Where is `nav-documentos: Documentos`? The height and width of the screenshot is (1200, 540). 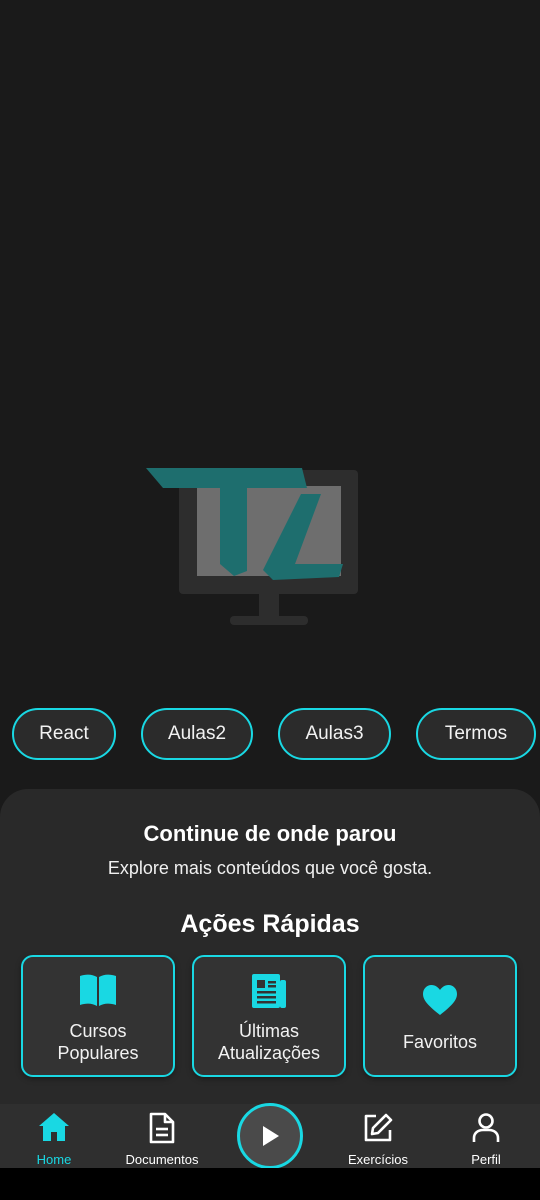 nav-documentos: Documentos is located at coordinates (162, 1136).